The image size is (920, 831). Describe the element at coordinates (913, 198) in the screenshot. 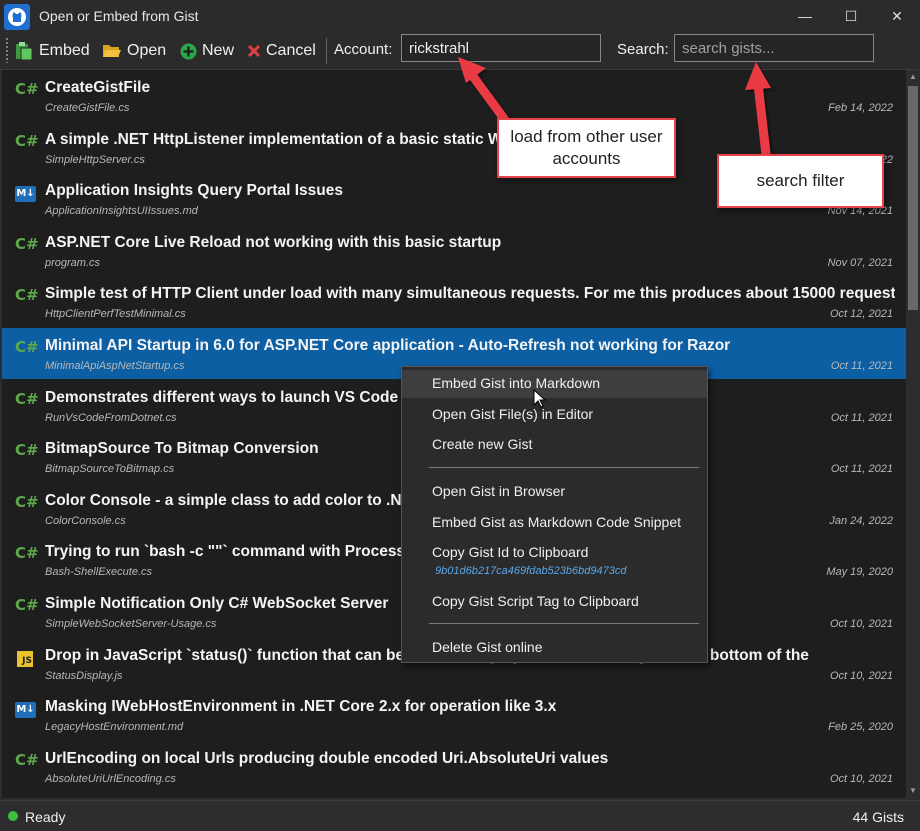

I see `scroll-thumb` at that location.